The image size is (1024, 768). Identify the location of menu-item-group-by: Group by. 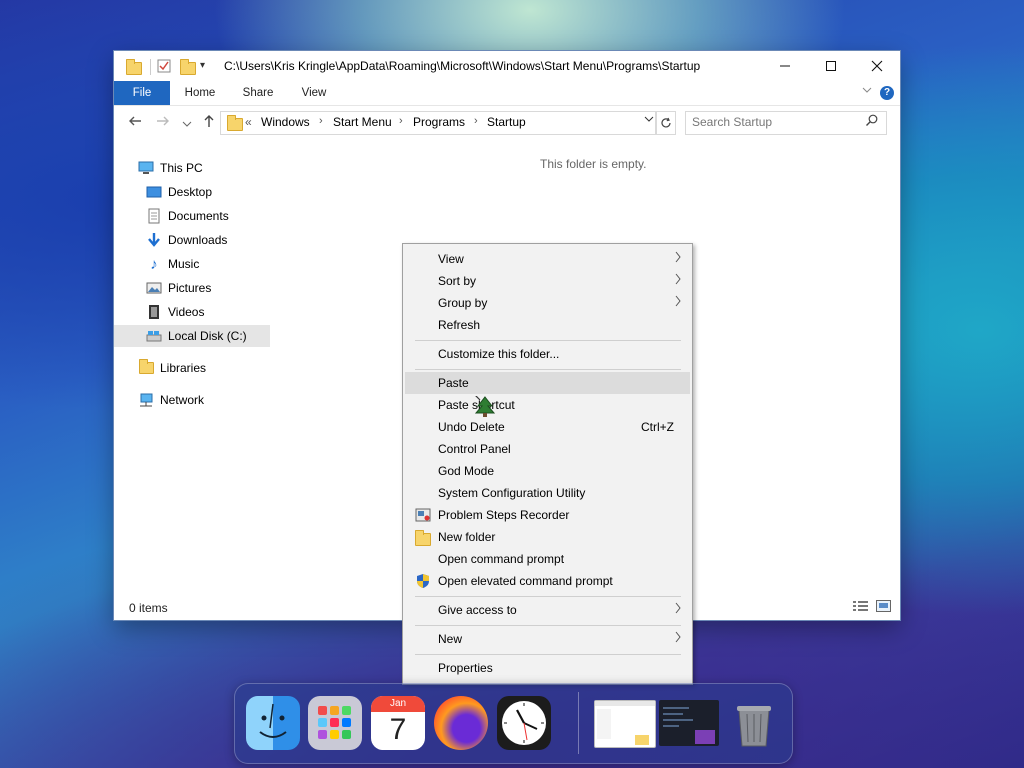
(547, 303).